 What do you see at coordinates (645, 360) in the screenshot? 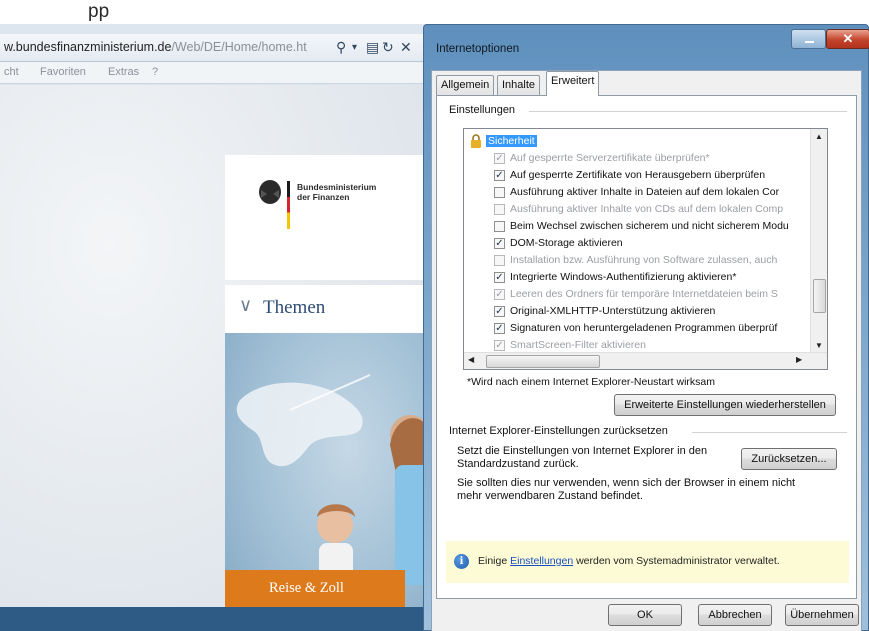
I see `horizontal-scrollbar: ◀ ▶` at bounding box center [645, 360].